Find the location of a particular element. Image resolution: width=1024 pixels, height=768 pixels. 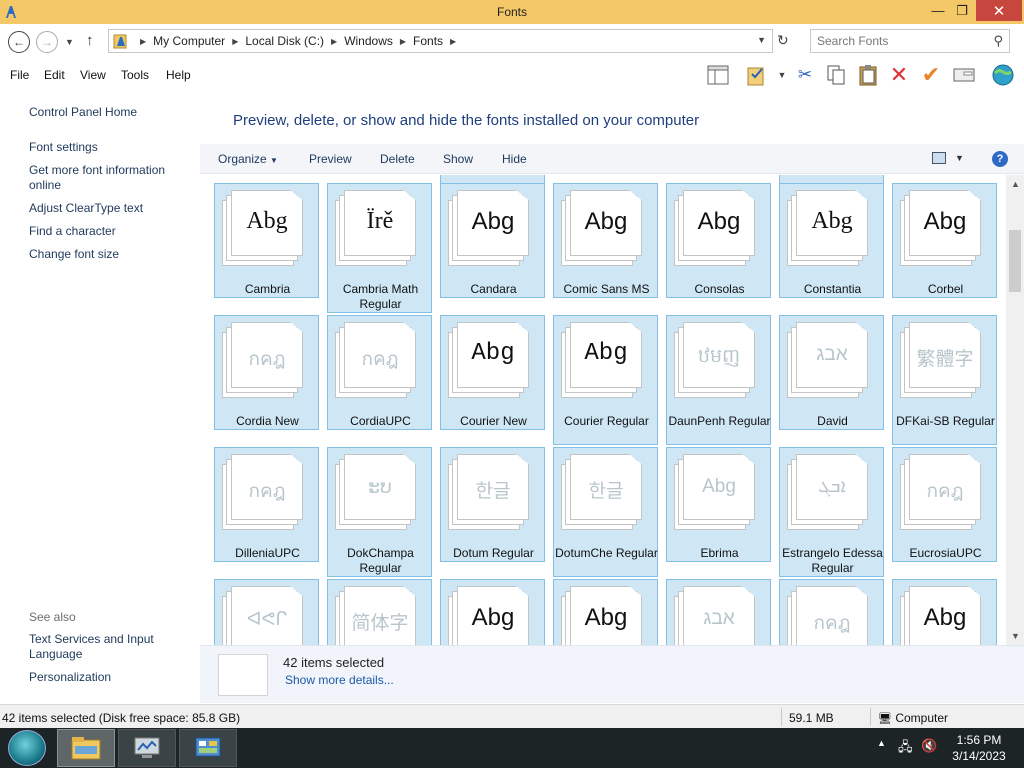

font-tile: Abg Comic Sans MS is located at coordinates (605, 240).